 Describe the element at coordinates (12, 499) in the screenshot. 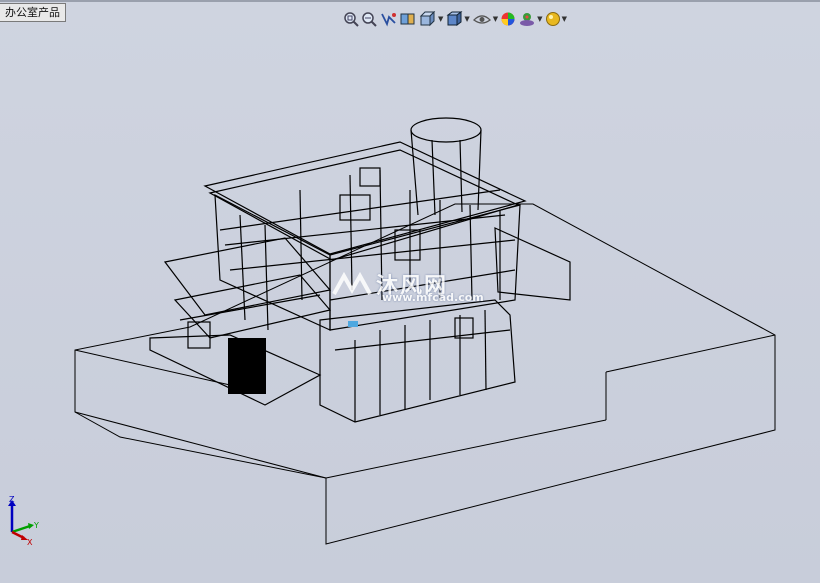

I see `triad-z-label: Z` at that location.